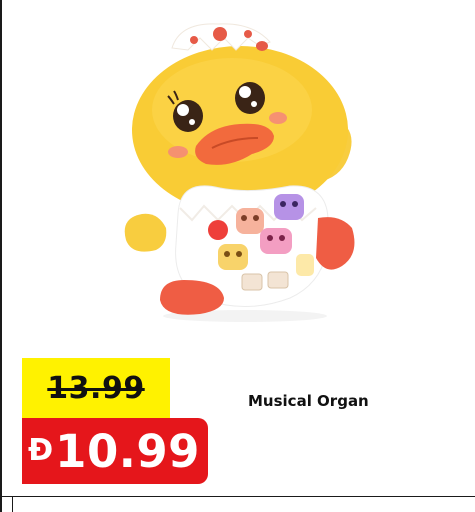  I want to click on old-price-badge: 13.99, so click(96, 388).